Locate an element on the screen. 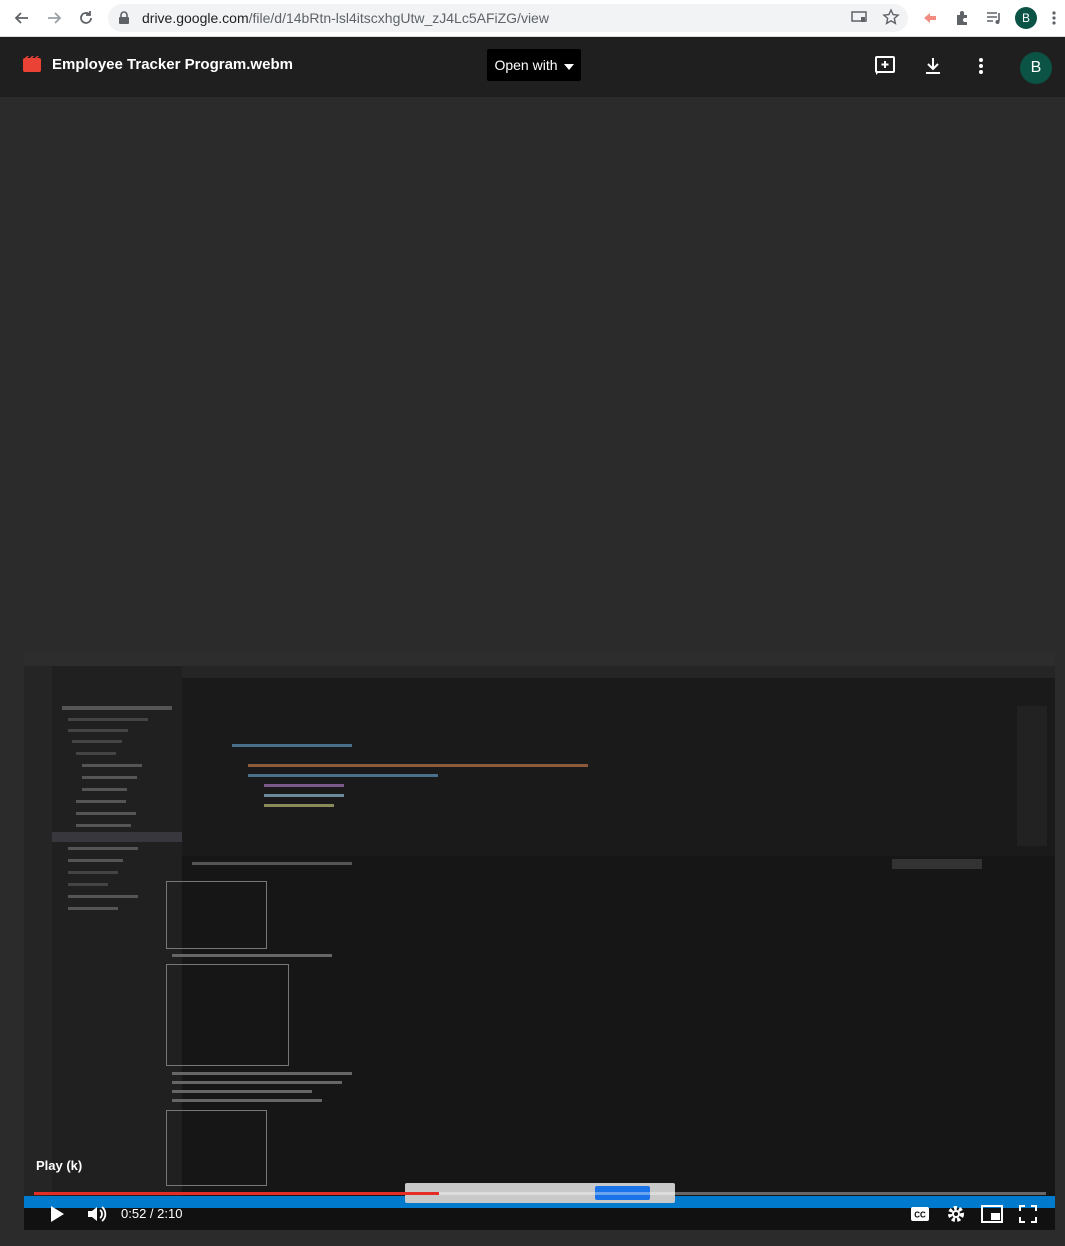 The height and width of the screenshot is (1246, 1065). video-frame-activity-bar is located at coordinates (38, 931).